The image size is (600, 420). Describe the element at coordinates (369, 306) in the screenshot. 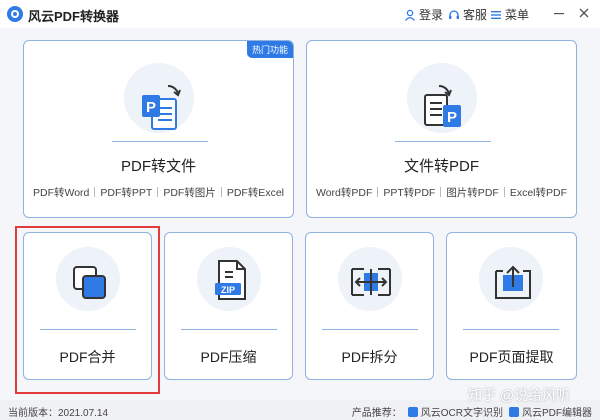

I see `pdf-split-card: PDF拆分` at that location.